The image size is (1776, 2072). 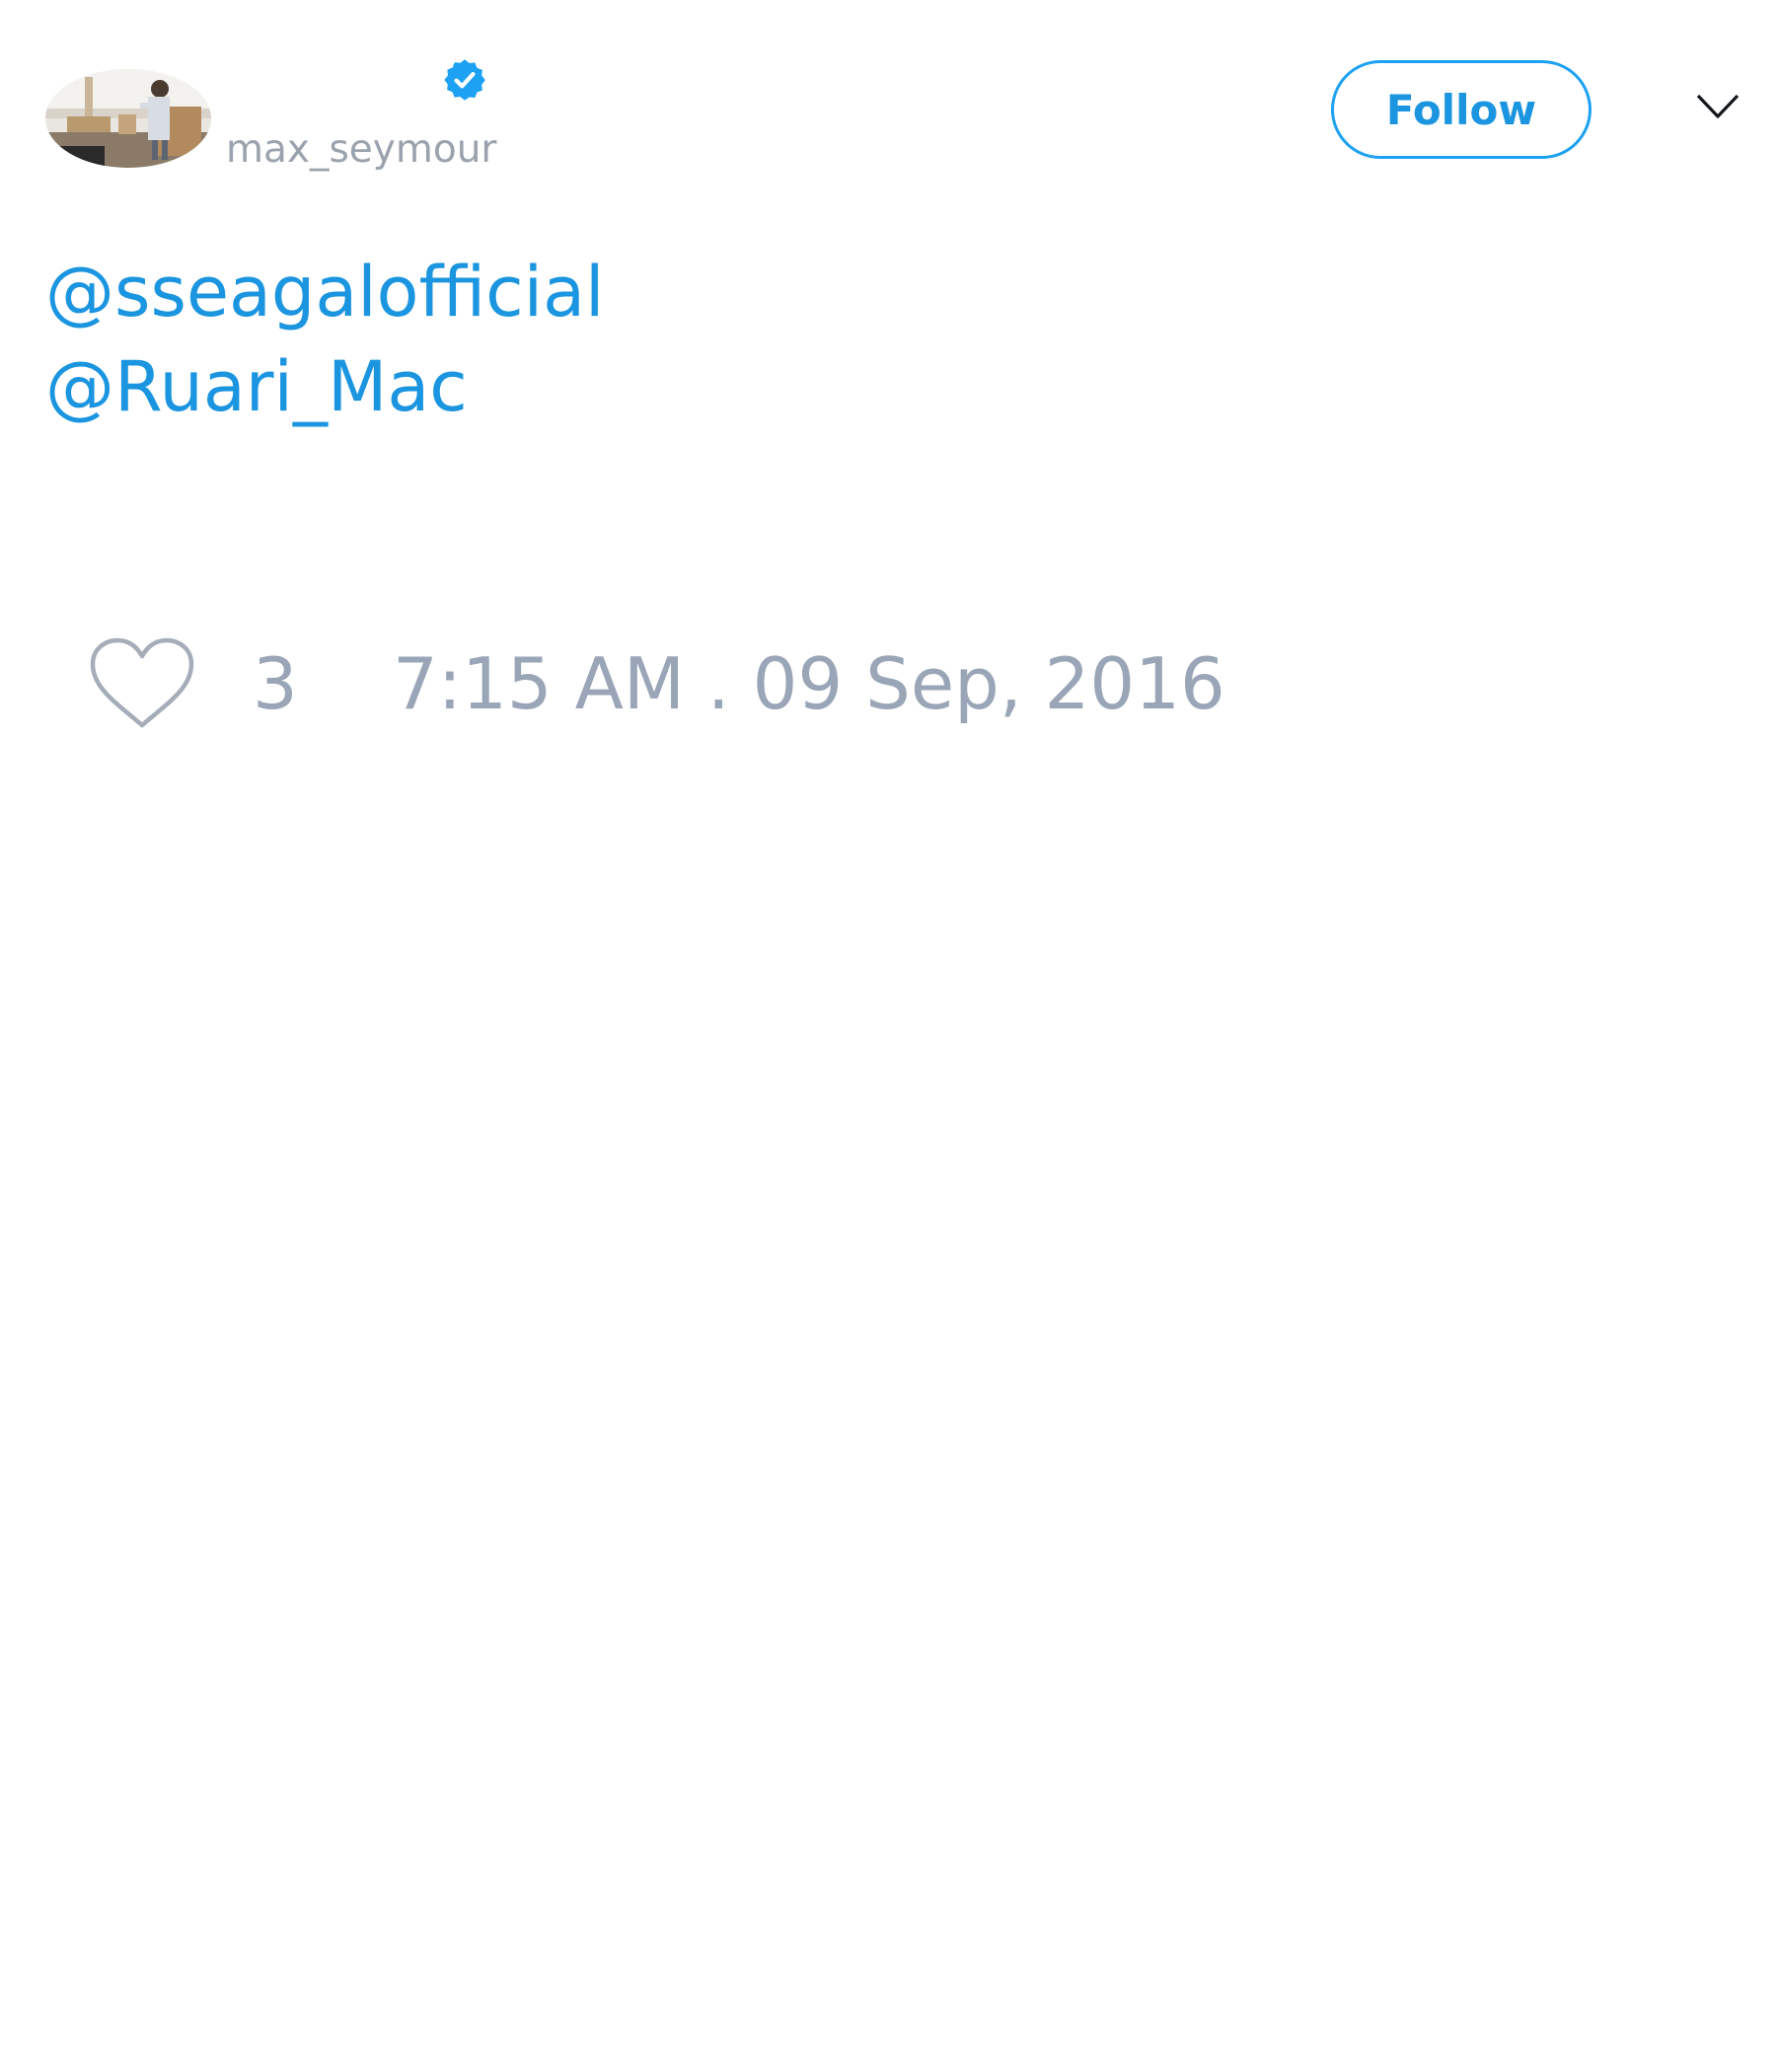 What do you see at coordinates (325, 292) in the screenshot?
I see `mention-link: @sseagalofficial` at bounding box center [325, 292].